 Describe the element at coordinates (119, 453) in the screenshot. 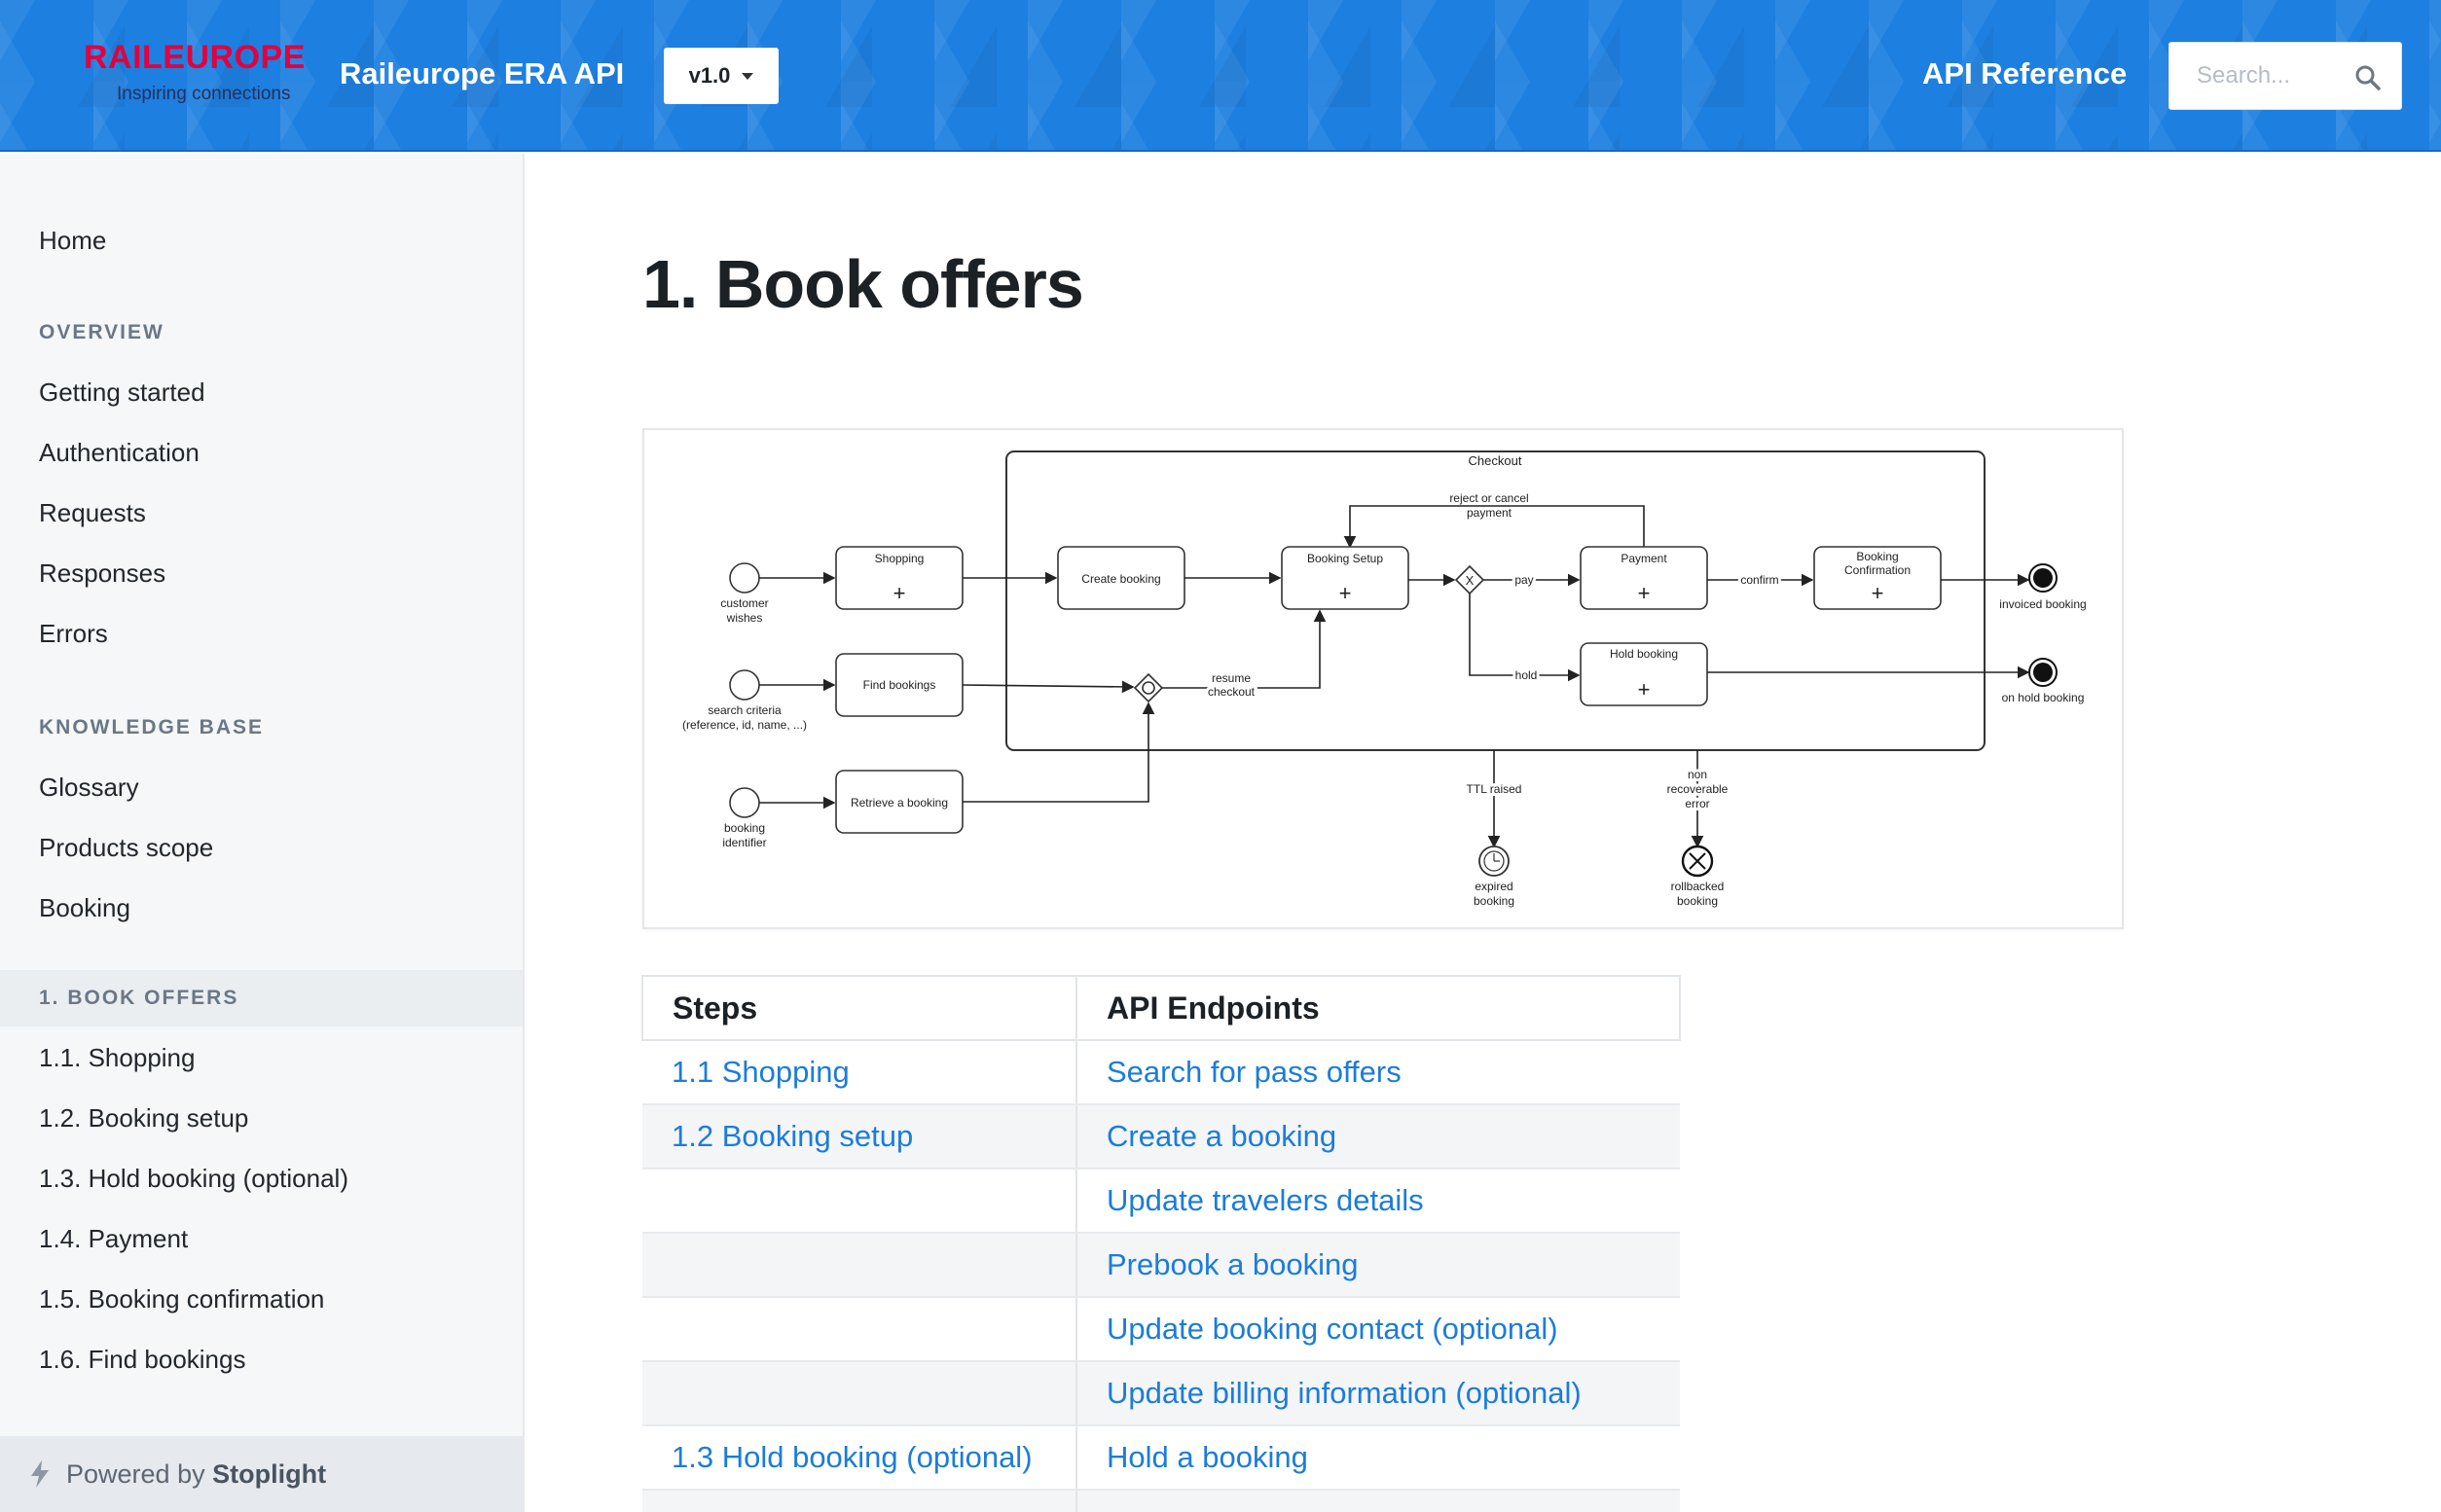

I see `sidebar-item-authentication: Authentication` at that location.